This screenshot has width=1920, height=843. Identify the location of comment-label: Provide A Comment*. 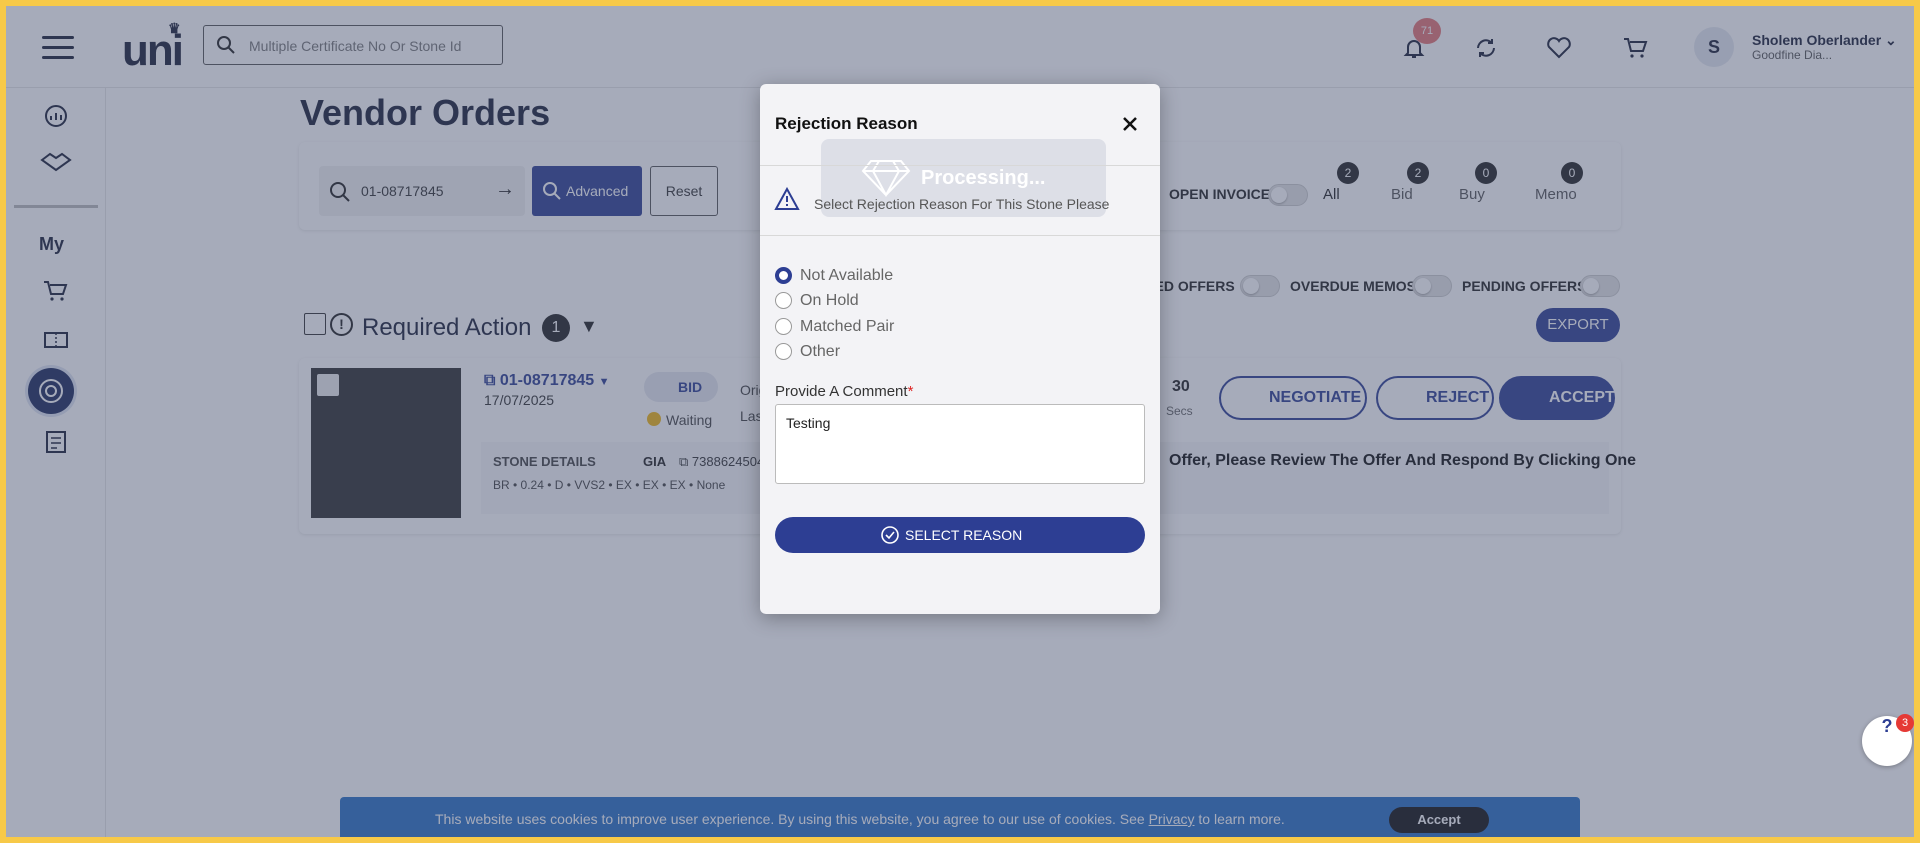
(844, 391).